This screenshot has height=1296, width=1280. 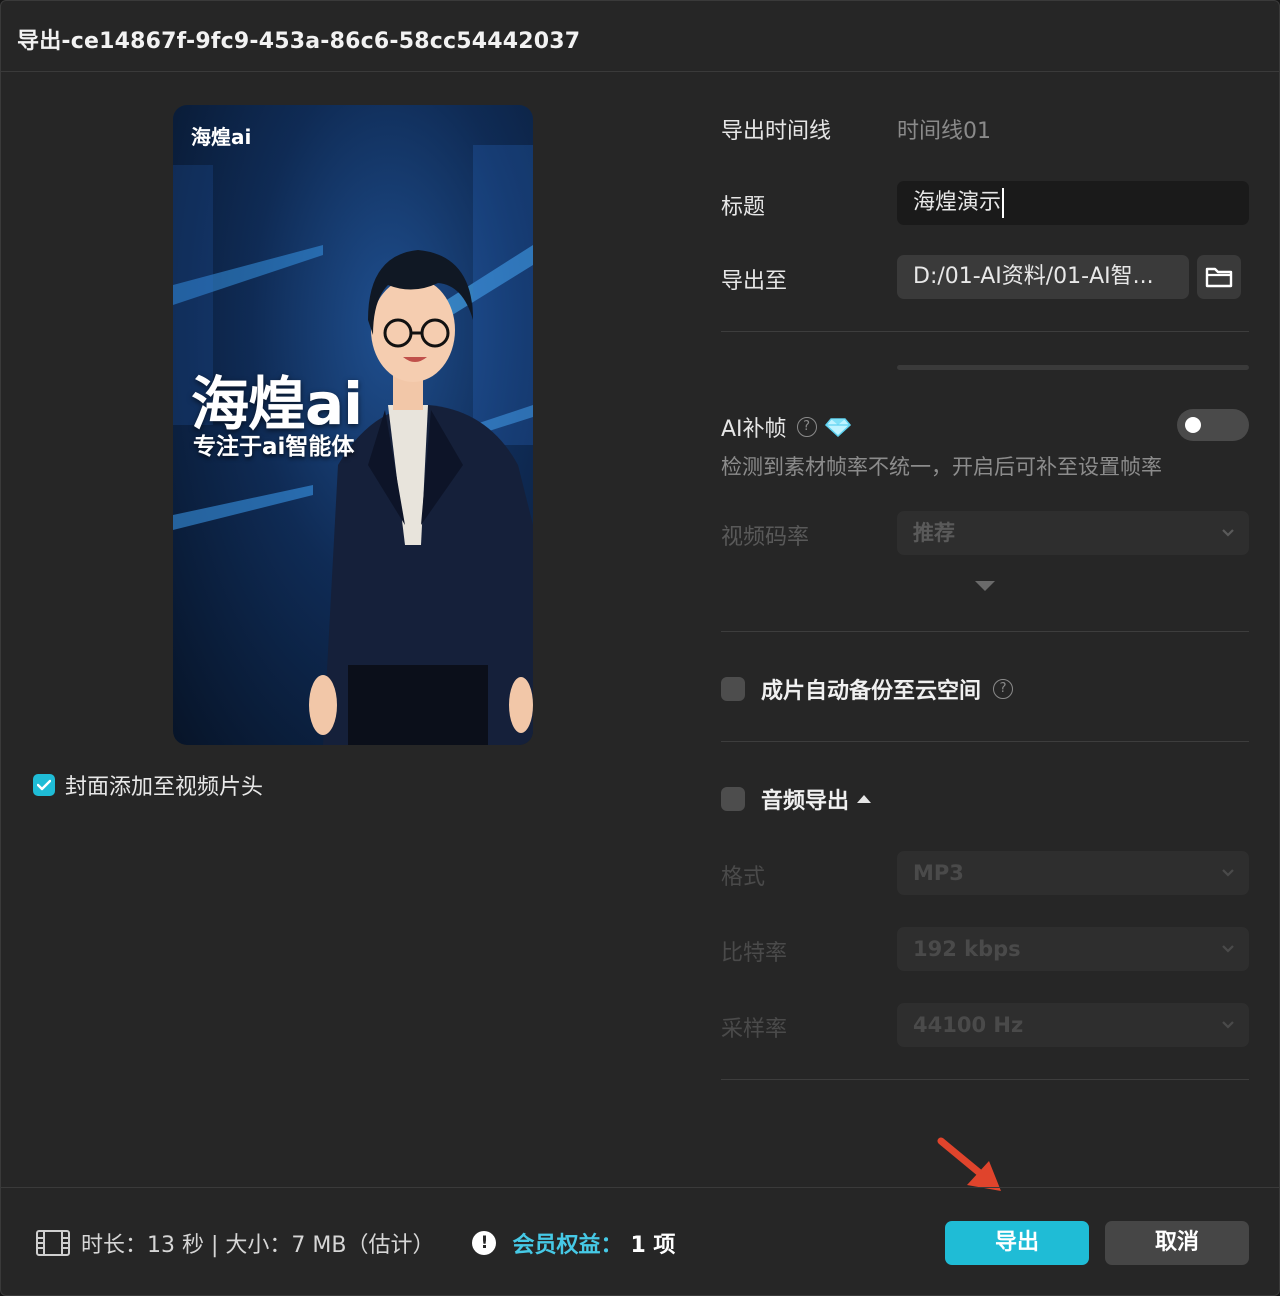 I want to click on expand-more-icon, so click(x=985, y=586).